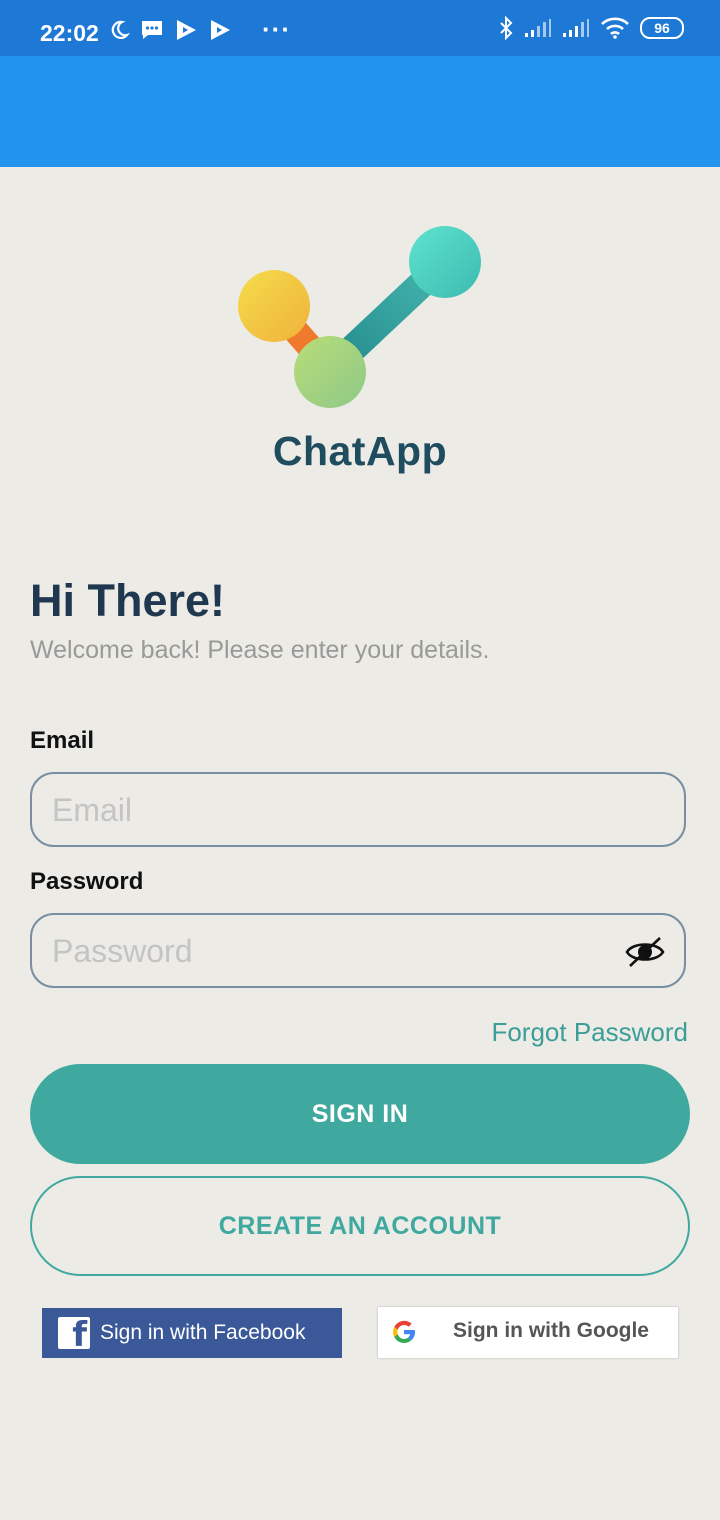 The height and width of the screenshot is (1520, 720). Describe the element at coordinates (359, 317) in the screenshot. I see `chatapp-logo` at that location.